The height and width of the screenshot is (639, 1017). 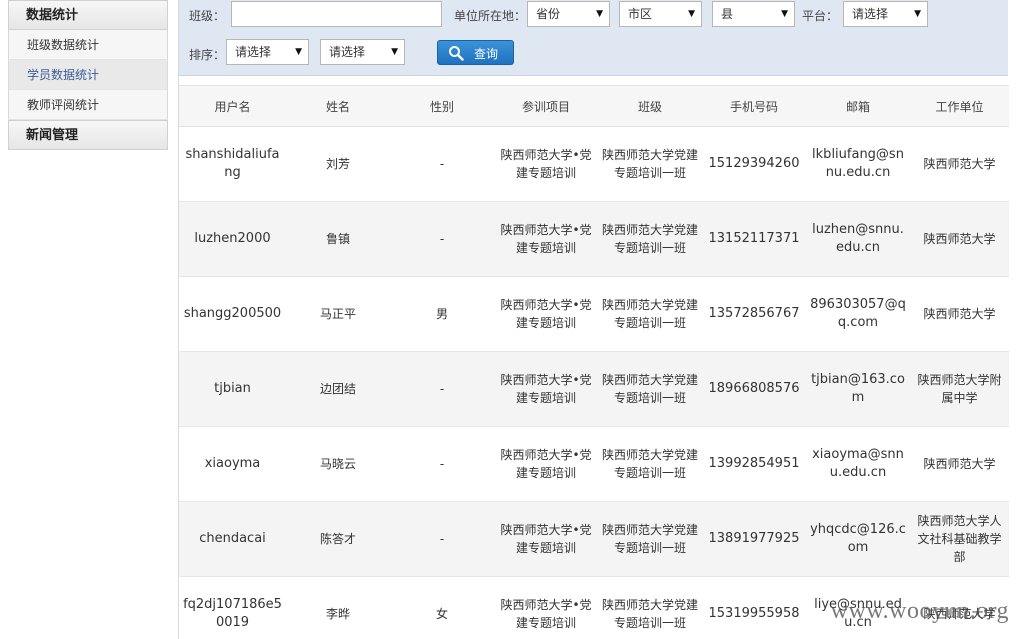 What do you see at coordinates (442, 106) in the screenshot?
I see `col-gender: 性别` at bounding box center [442, 106].